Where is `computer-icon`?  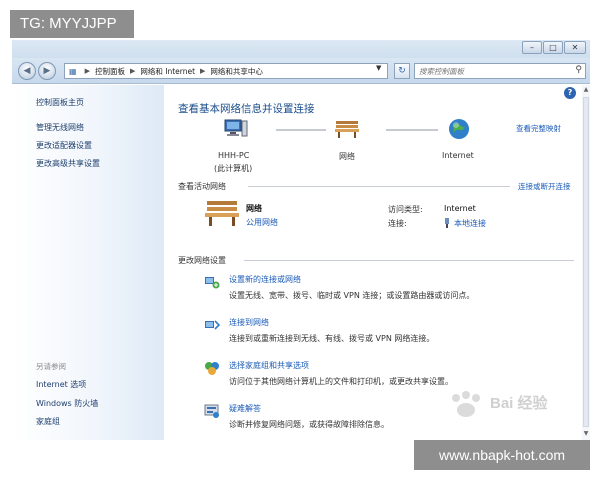 computer-icon is located at coordinates (236, 129).